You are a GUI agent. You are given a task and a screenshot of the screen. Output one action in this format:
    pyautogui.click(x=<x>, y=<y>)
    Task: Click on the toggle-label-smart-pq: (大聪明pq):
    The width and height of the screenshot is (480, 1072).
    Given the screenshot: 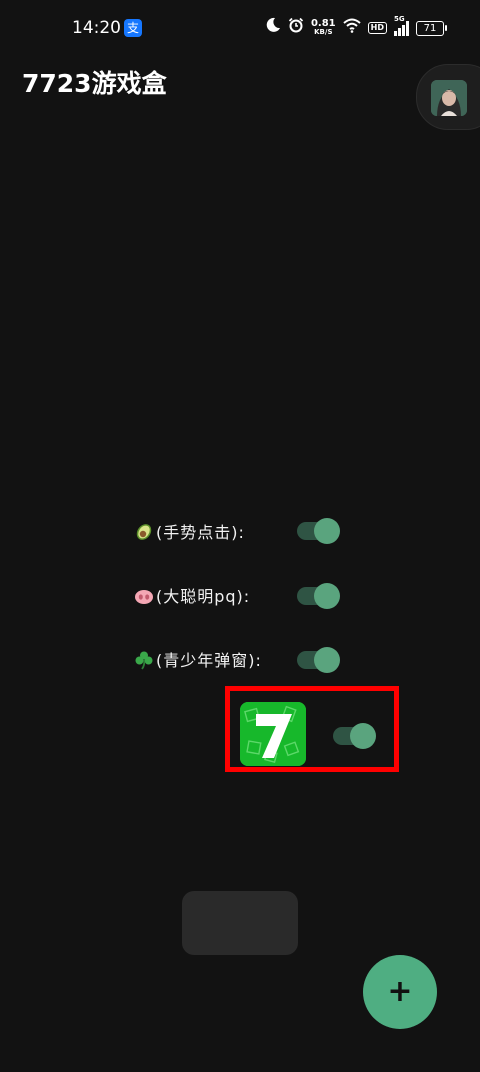 What is the action you would take?
    pyautogui.click(x=192, y=595)
    